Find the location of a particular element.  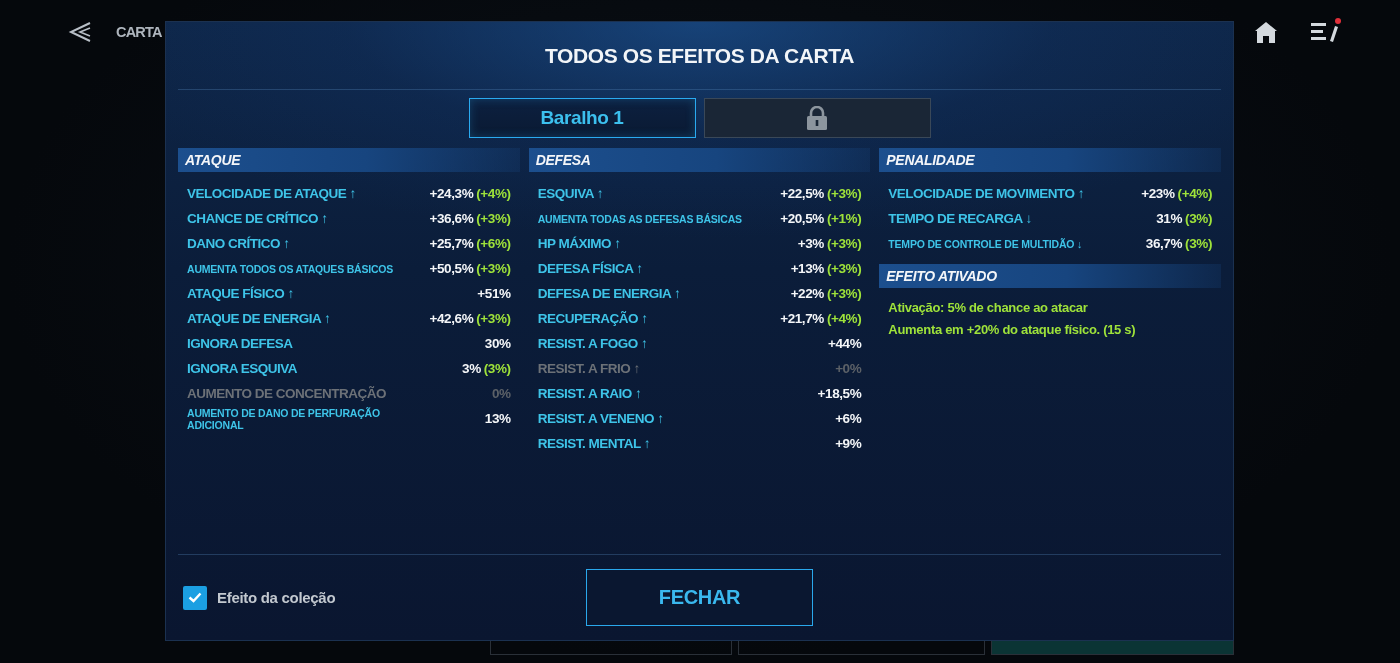

stat-label: IGNORA ESQUIVA is located at coordinates (242, 368).